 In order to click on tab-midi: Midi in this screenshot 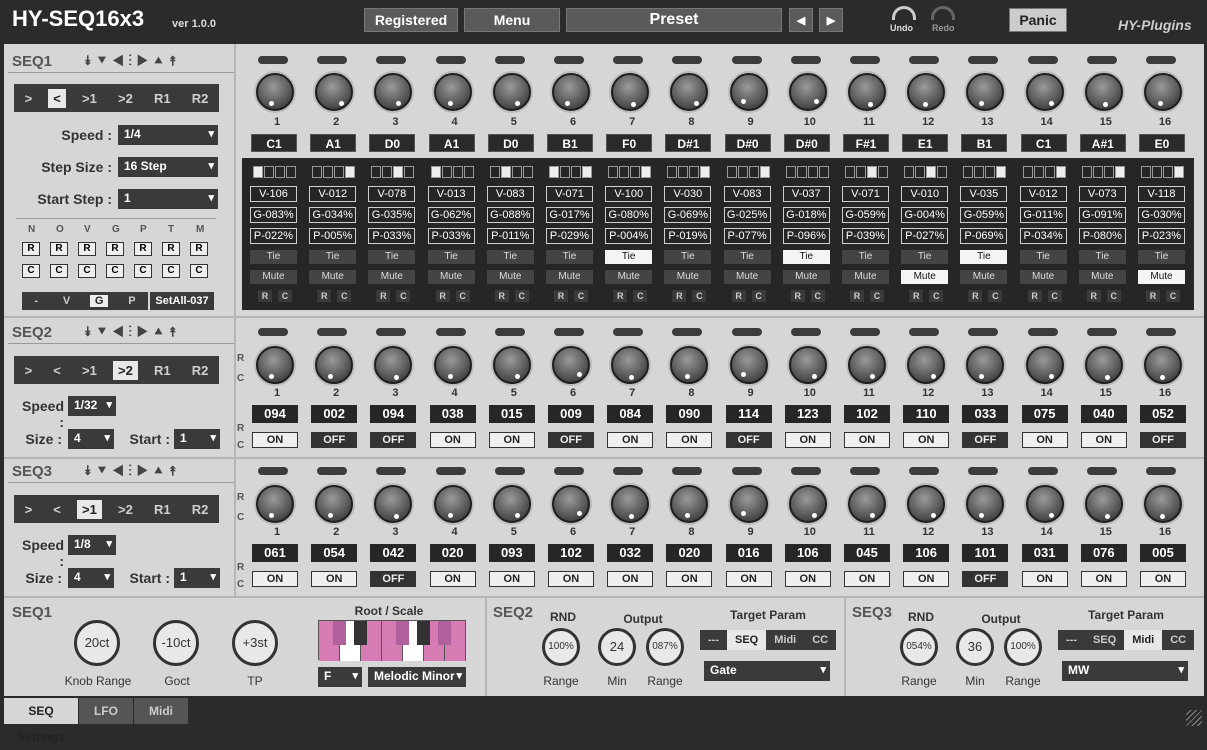, I will do `click(161, 711)`.